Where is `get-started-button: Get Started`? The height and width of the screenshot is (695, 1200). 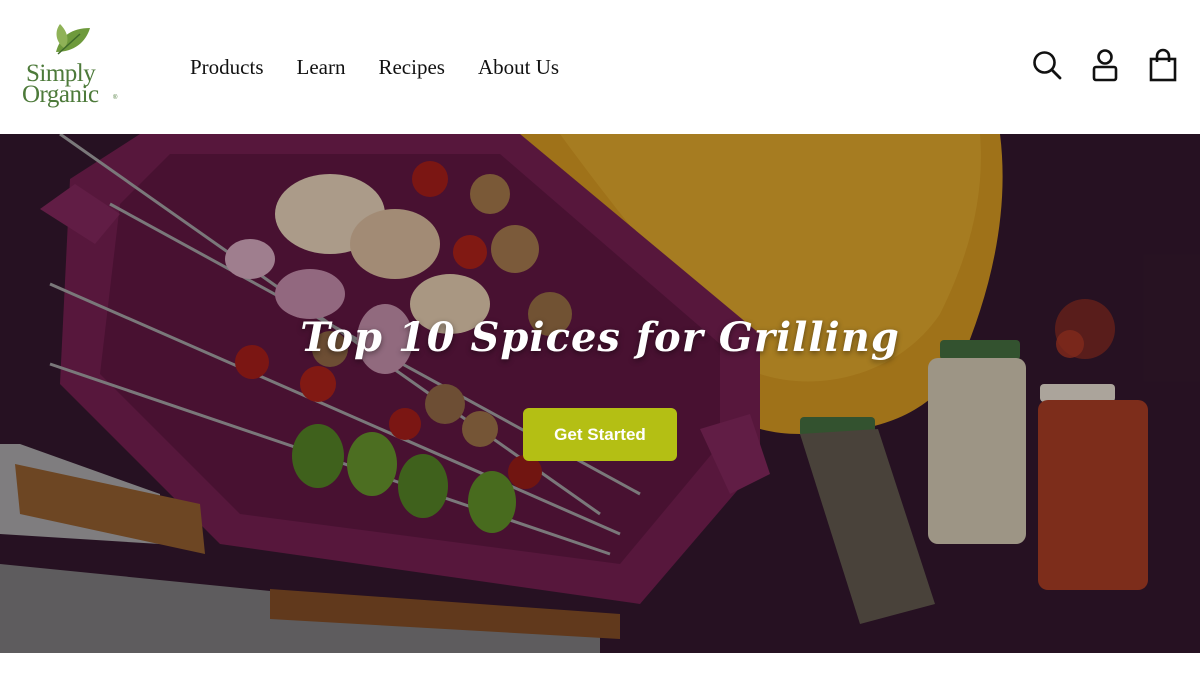 get-started-button: Get Started is located at coordinates (600, 434).